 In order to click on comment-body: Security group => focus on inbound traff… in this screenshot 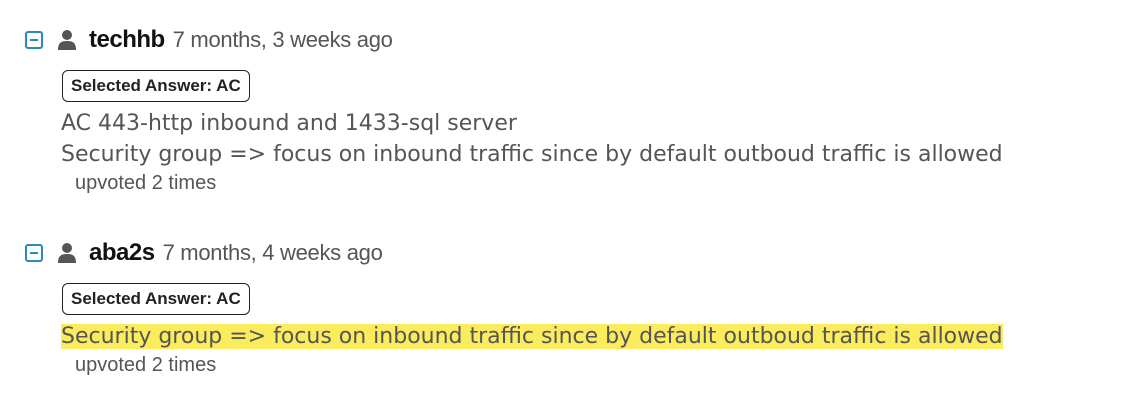, I will do `click(532, 336)`.